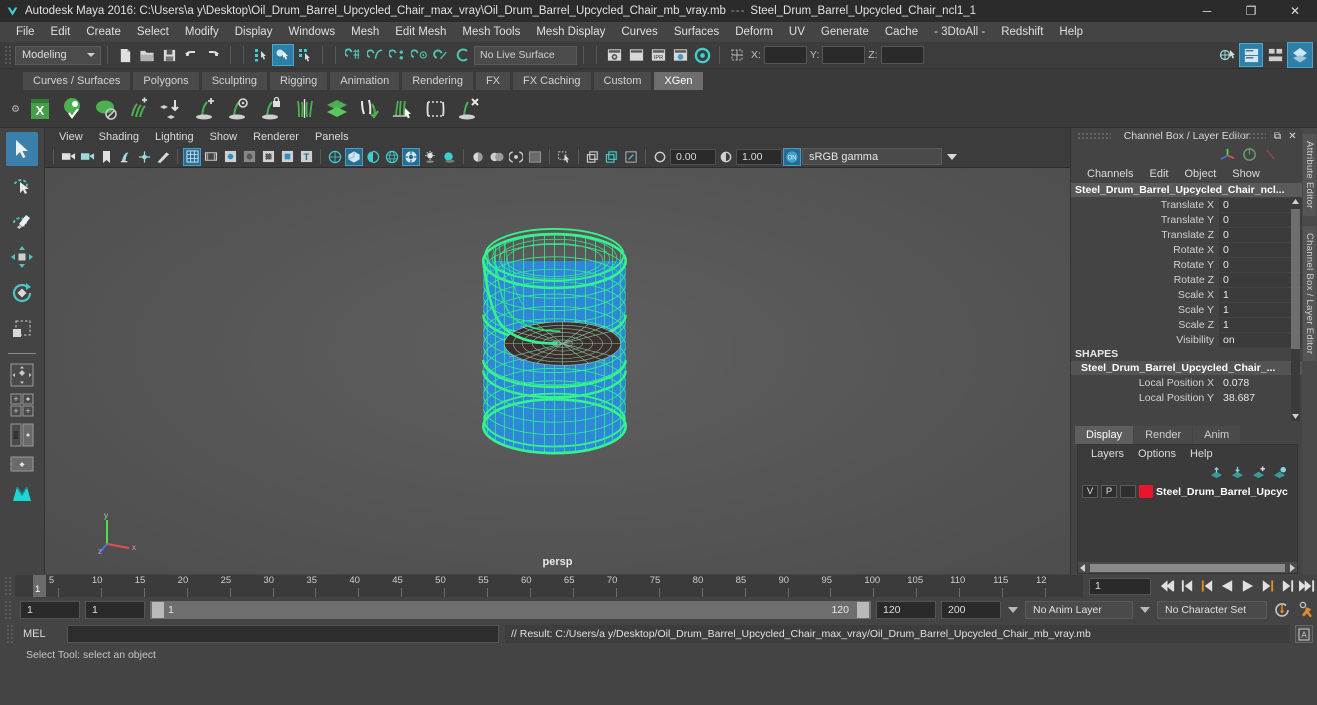 The image size is (1317, 705). What do you see at coordinates (50, 610) in the screenshot?
I see `animation-start-time-input: 1` at bounding box center [50, 610].